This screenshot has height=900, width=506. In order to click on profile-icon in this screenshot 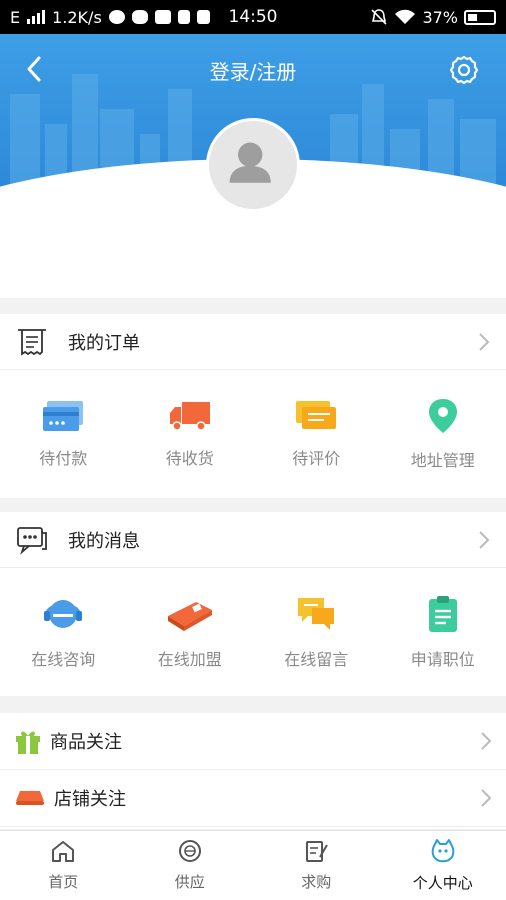, I will do `click(443, 851)`.